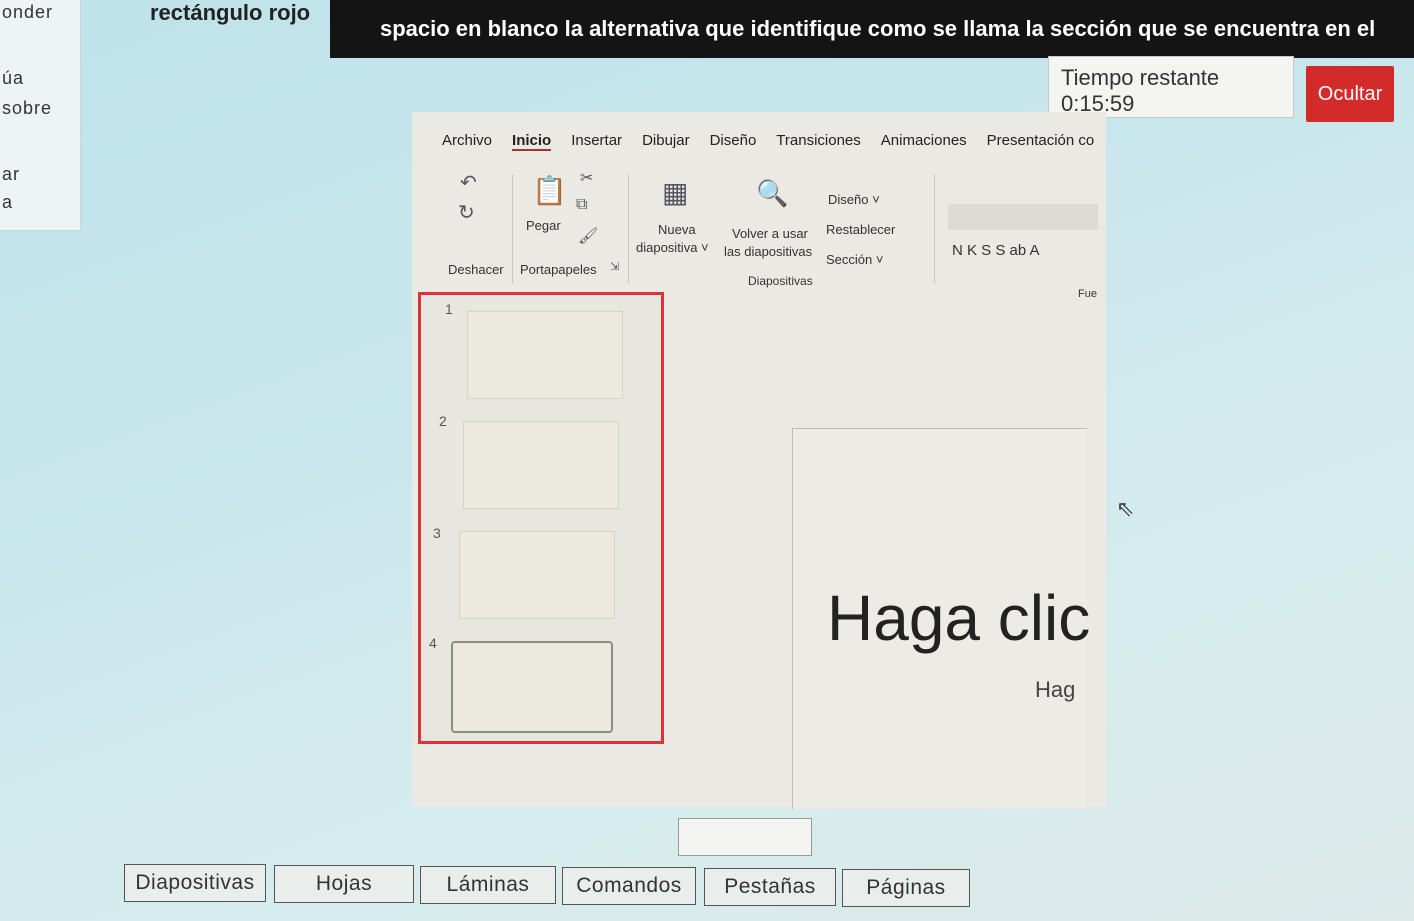  What do you see at coordinates (466, 212) in the screenshot?
I see `redo-icon: ↻` at bounding box center [466, 212].